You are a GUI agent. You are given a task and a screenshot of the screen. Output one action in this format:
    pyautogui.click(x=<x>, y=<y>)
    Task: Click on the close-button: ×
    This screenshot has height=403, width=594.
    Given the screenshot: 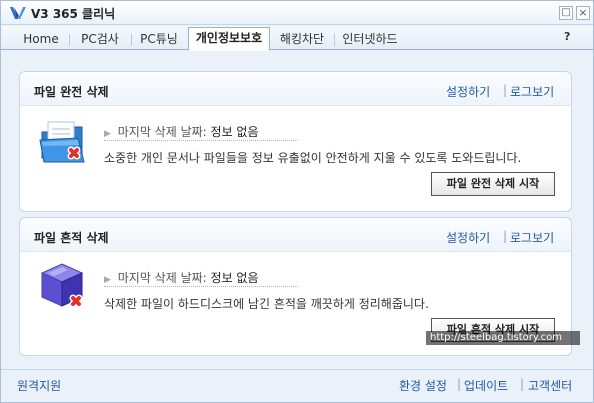 What is the action you would take?
    pyautogui.click(x=583, y=13)
    